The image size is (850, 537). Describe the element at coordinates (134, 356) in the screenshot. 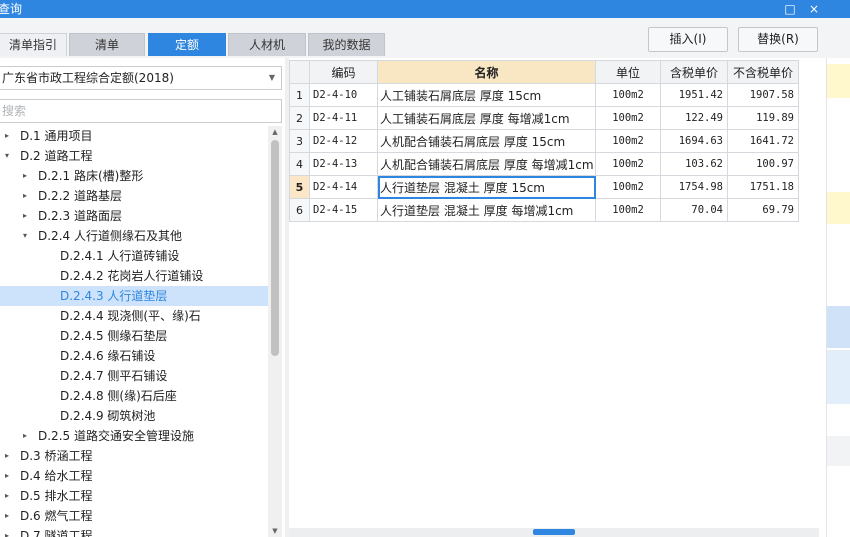

I see `tree-node: D.2.4.6 缘石铺设` at that location.